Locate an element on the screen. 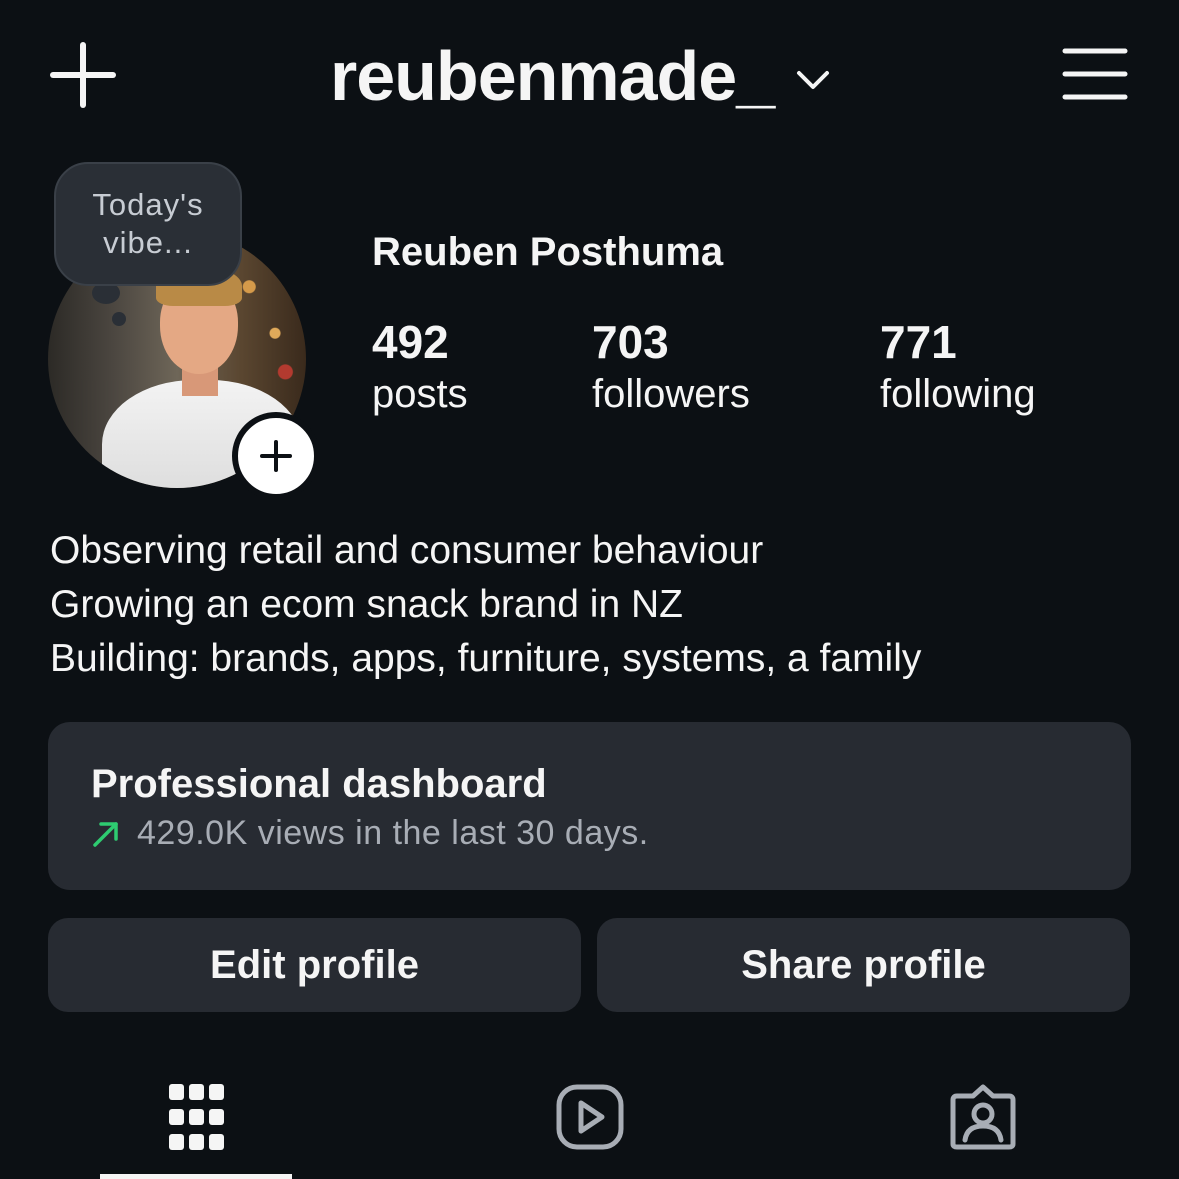  stat-following-label: following is located at coordinates (958, 394).